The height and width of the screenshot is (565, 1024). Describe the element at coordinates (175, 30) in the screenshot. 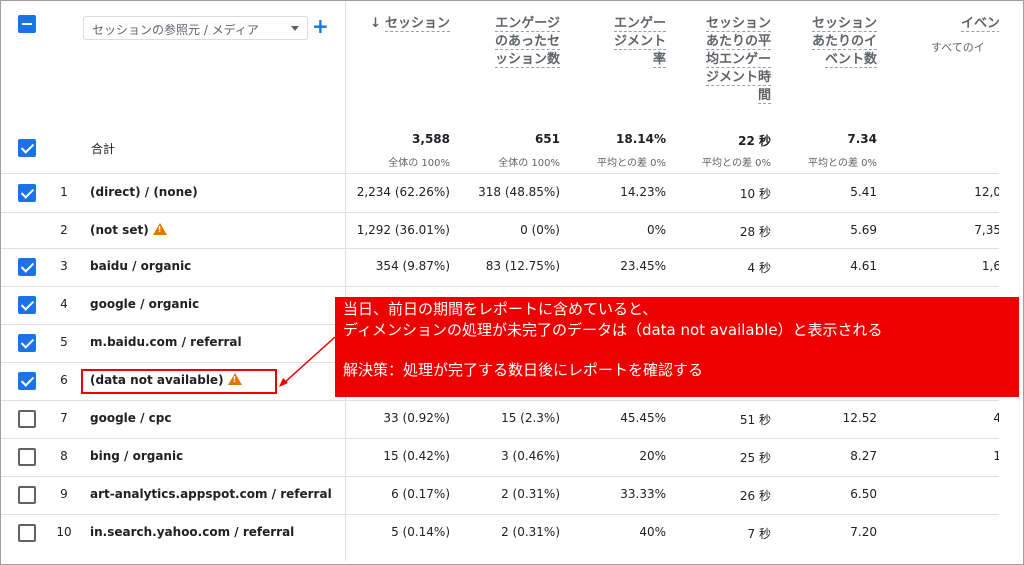

I see `dimension-dropdown-label: セッションの参照元 / メディア` at that location.